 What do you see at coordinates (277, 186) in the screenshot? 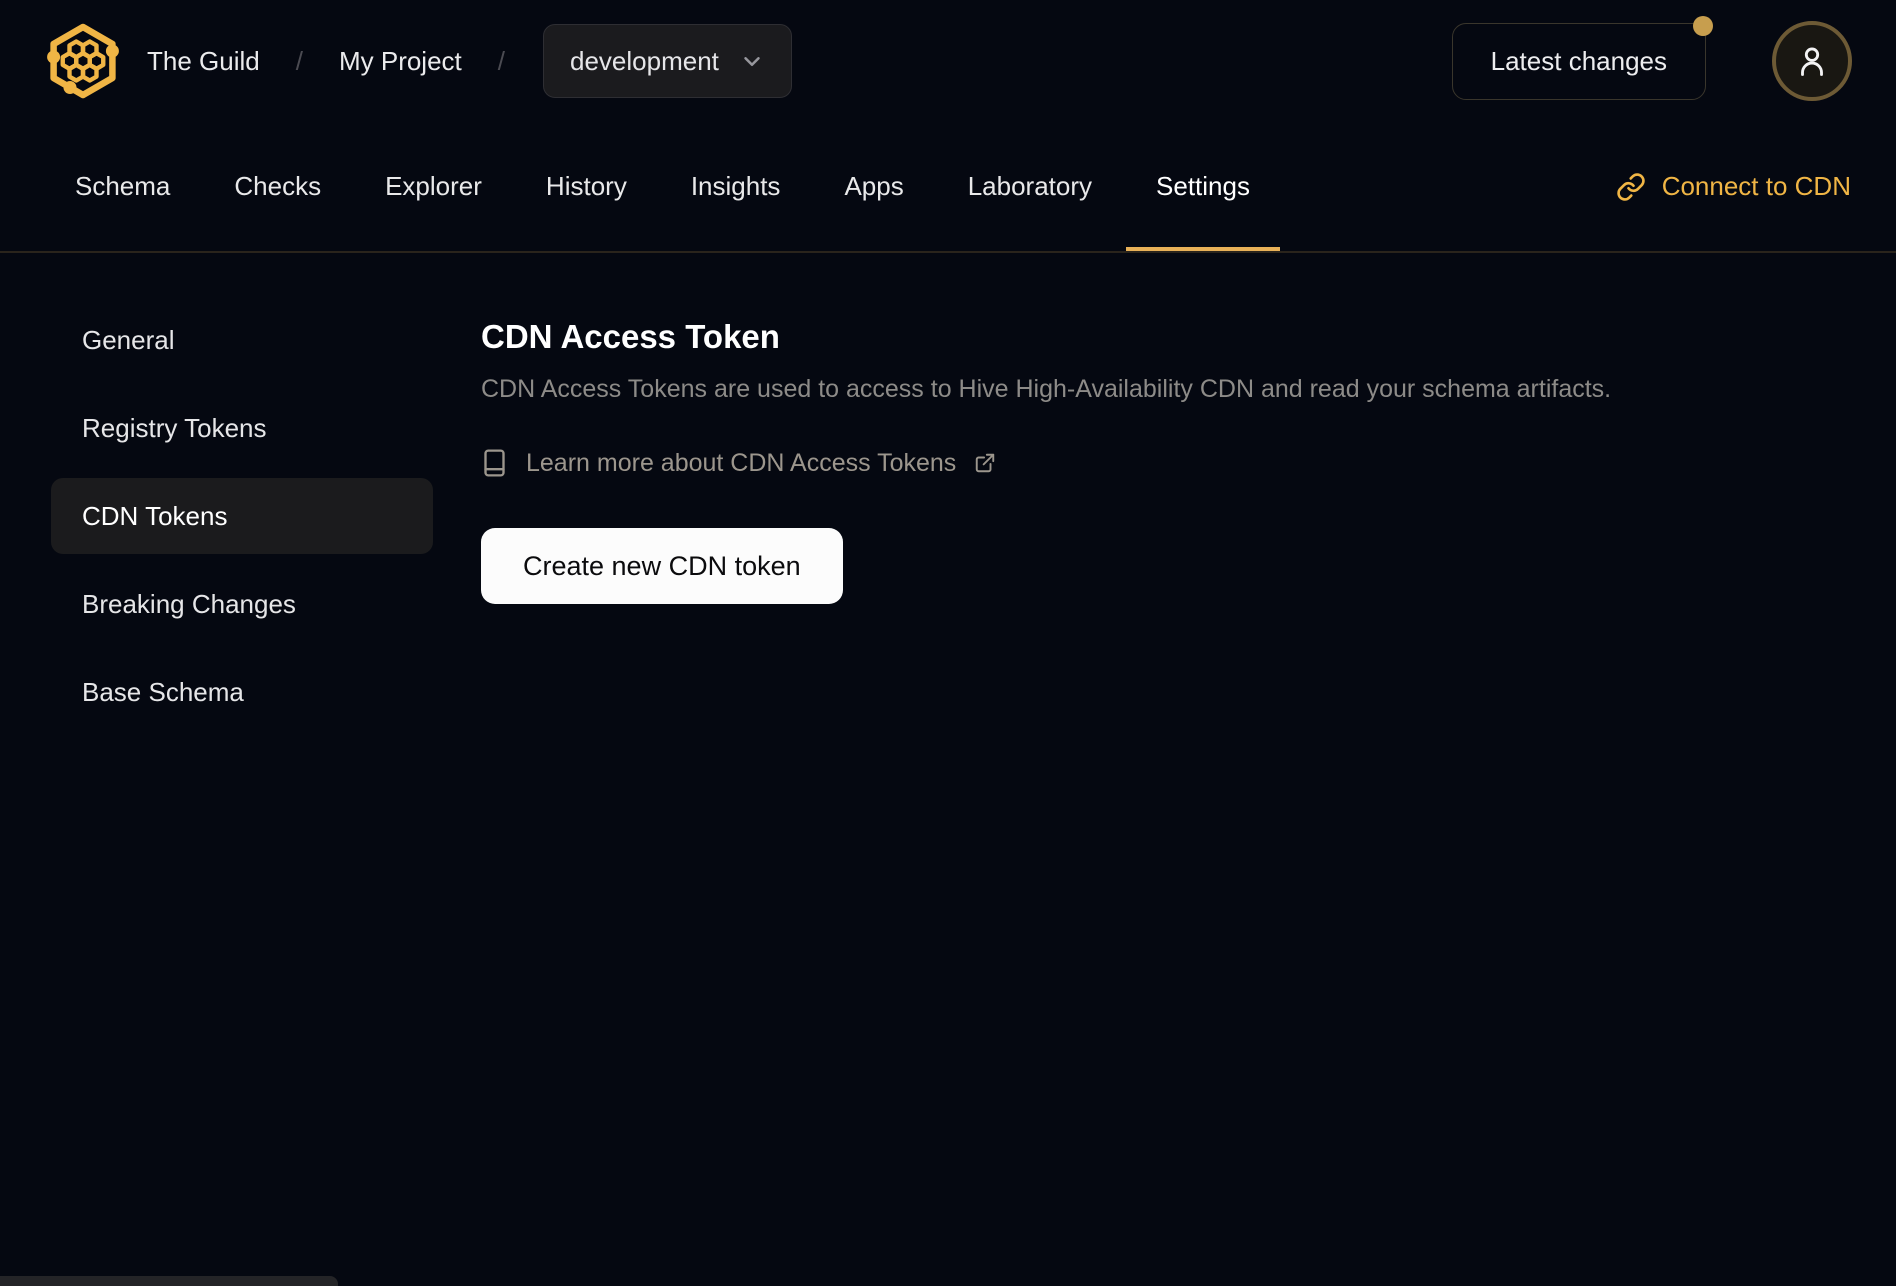
I see `tab-checks: Checks` at bounding box center [277, 186].